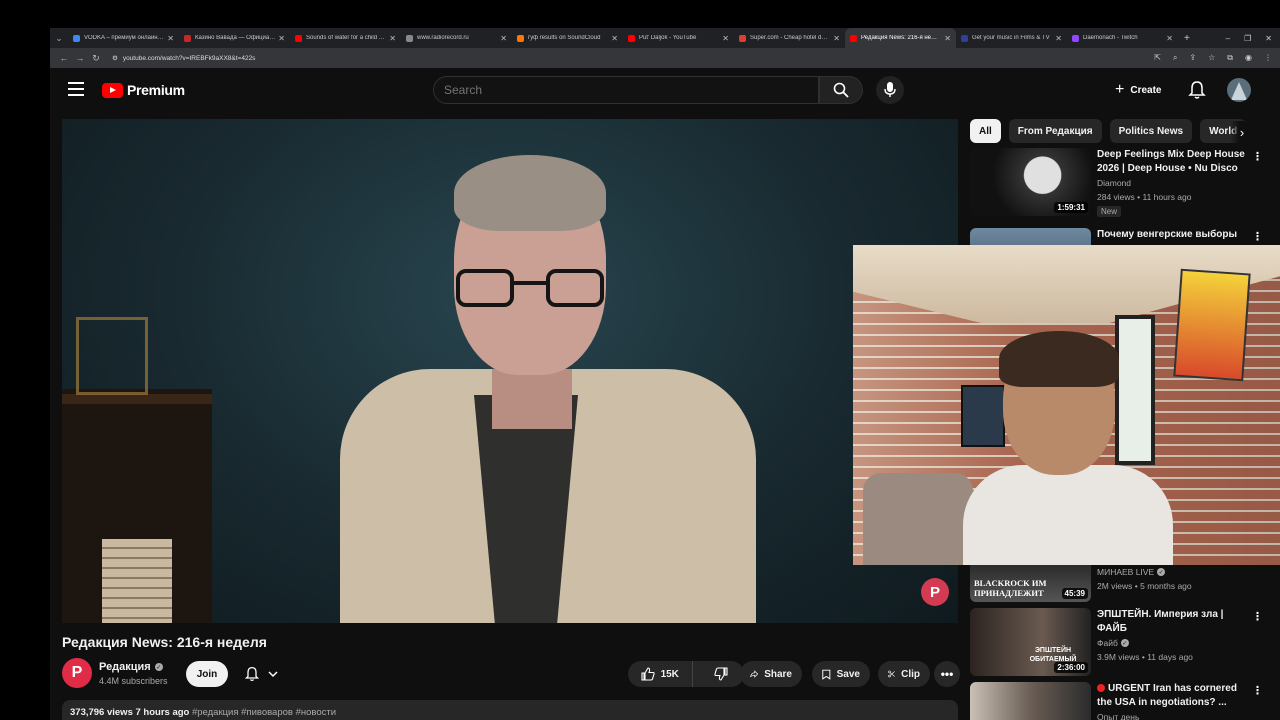 The height and width of the screenshot is (720, 1280). What do you see at coordinates (1030, 583) in the screenshot?
I see `rec-thumbnail: BLACKROCK ИМ ПРИНАДЛЕЖИТ 45:39` at bounding box center [1030, 583].